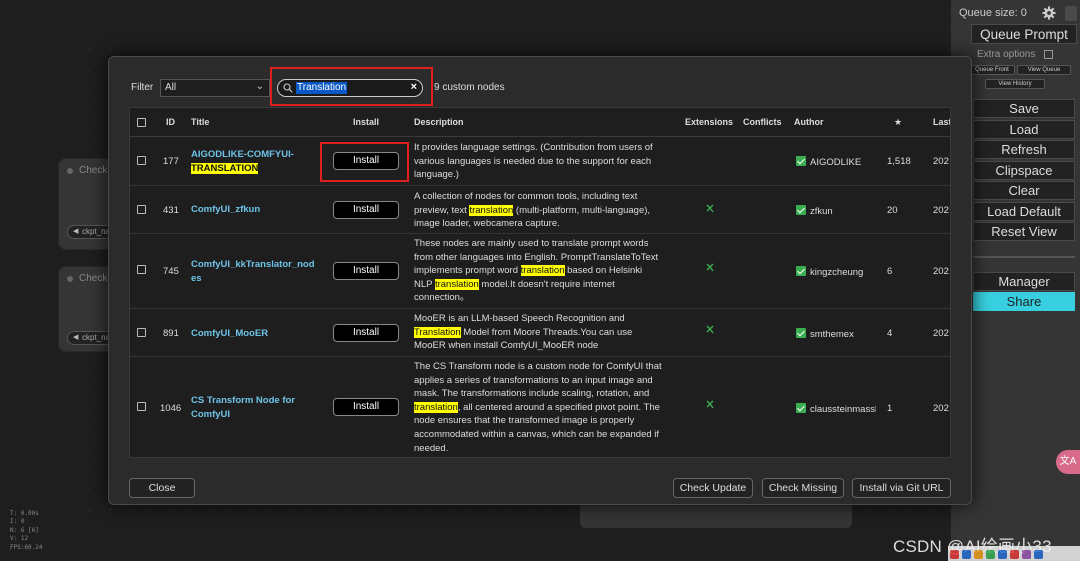 Image resolution: width=1080 pixels, height=561 pixels. Describe the element at coordinates (1071, 13) in the screenshot. I see `menu-drag-handle` at that location.